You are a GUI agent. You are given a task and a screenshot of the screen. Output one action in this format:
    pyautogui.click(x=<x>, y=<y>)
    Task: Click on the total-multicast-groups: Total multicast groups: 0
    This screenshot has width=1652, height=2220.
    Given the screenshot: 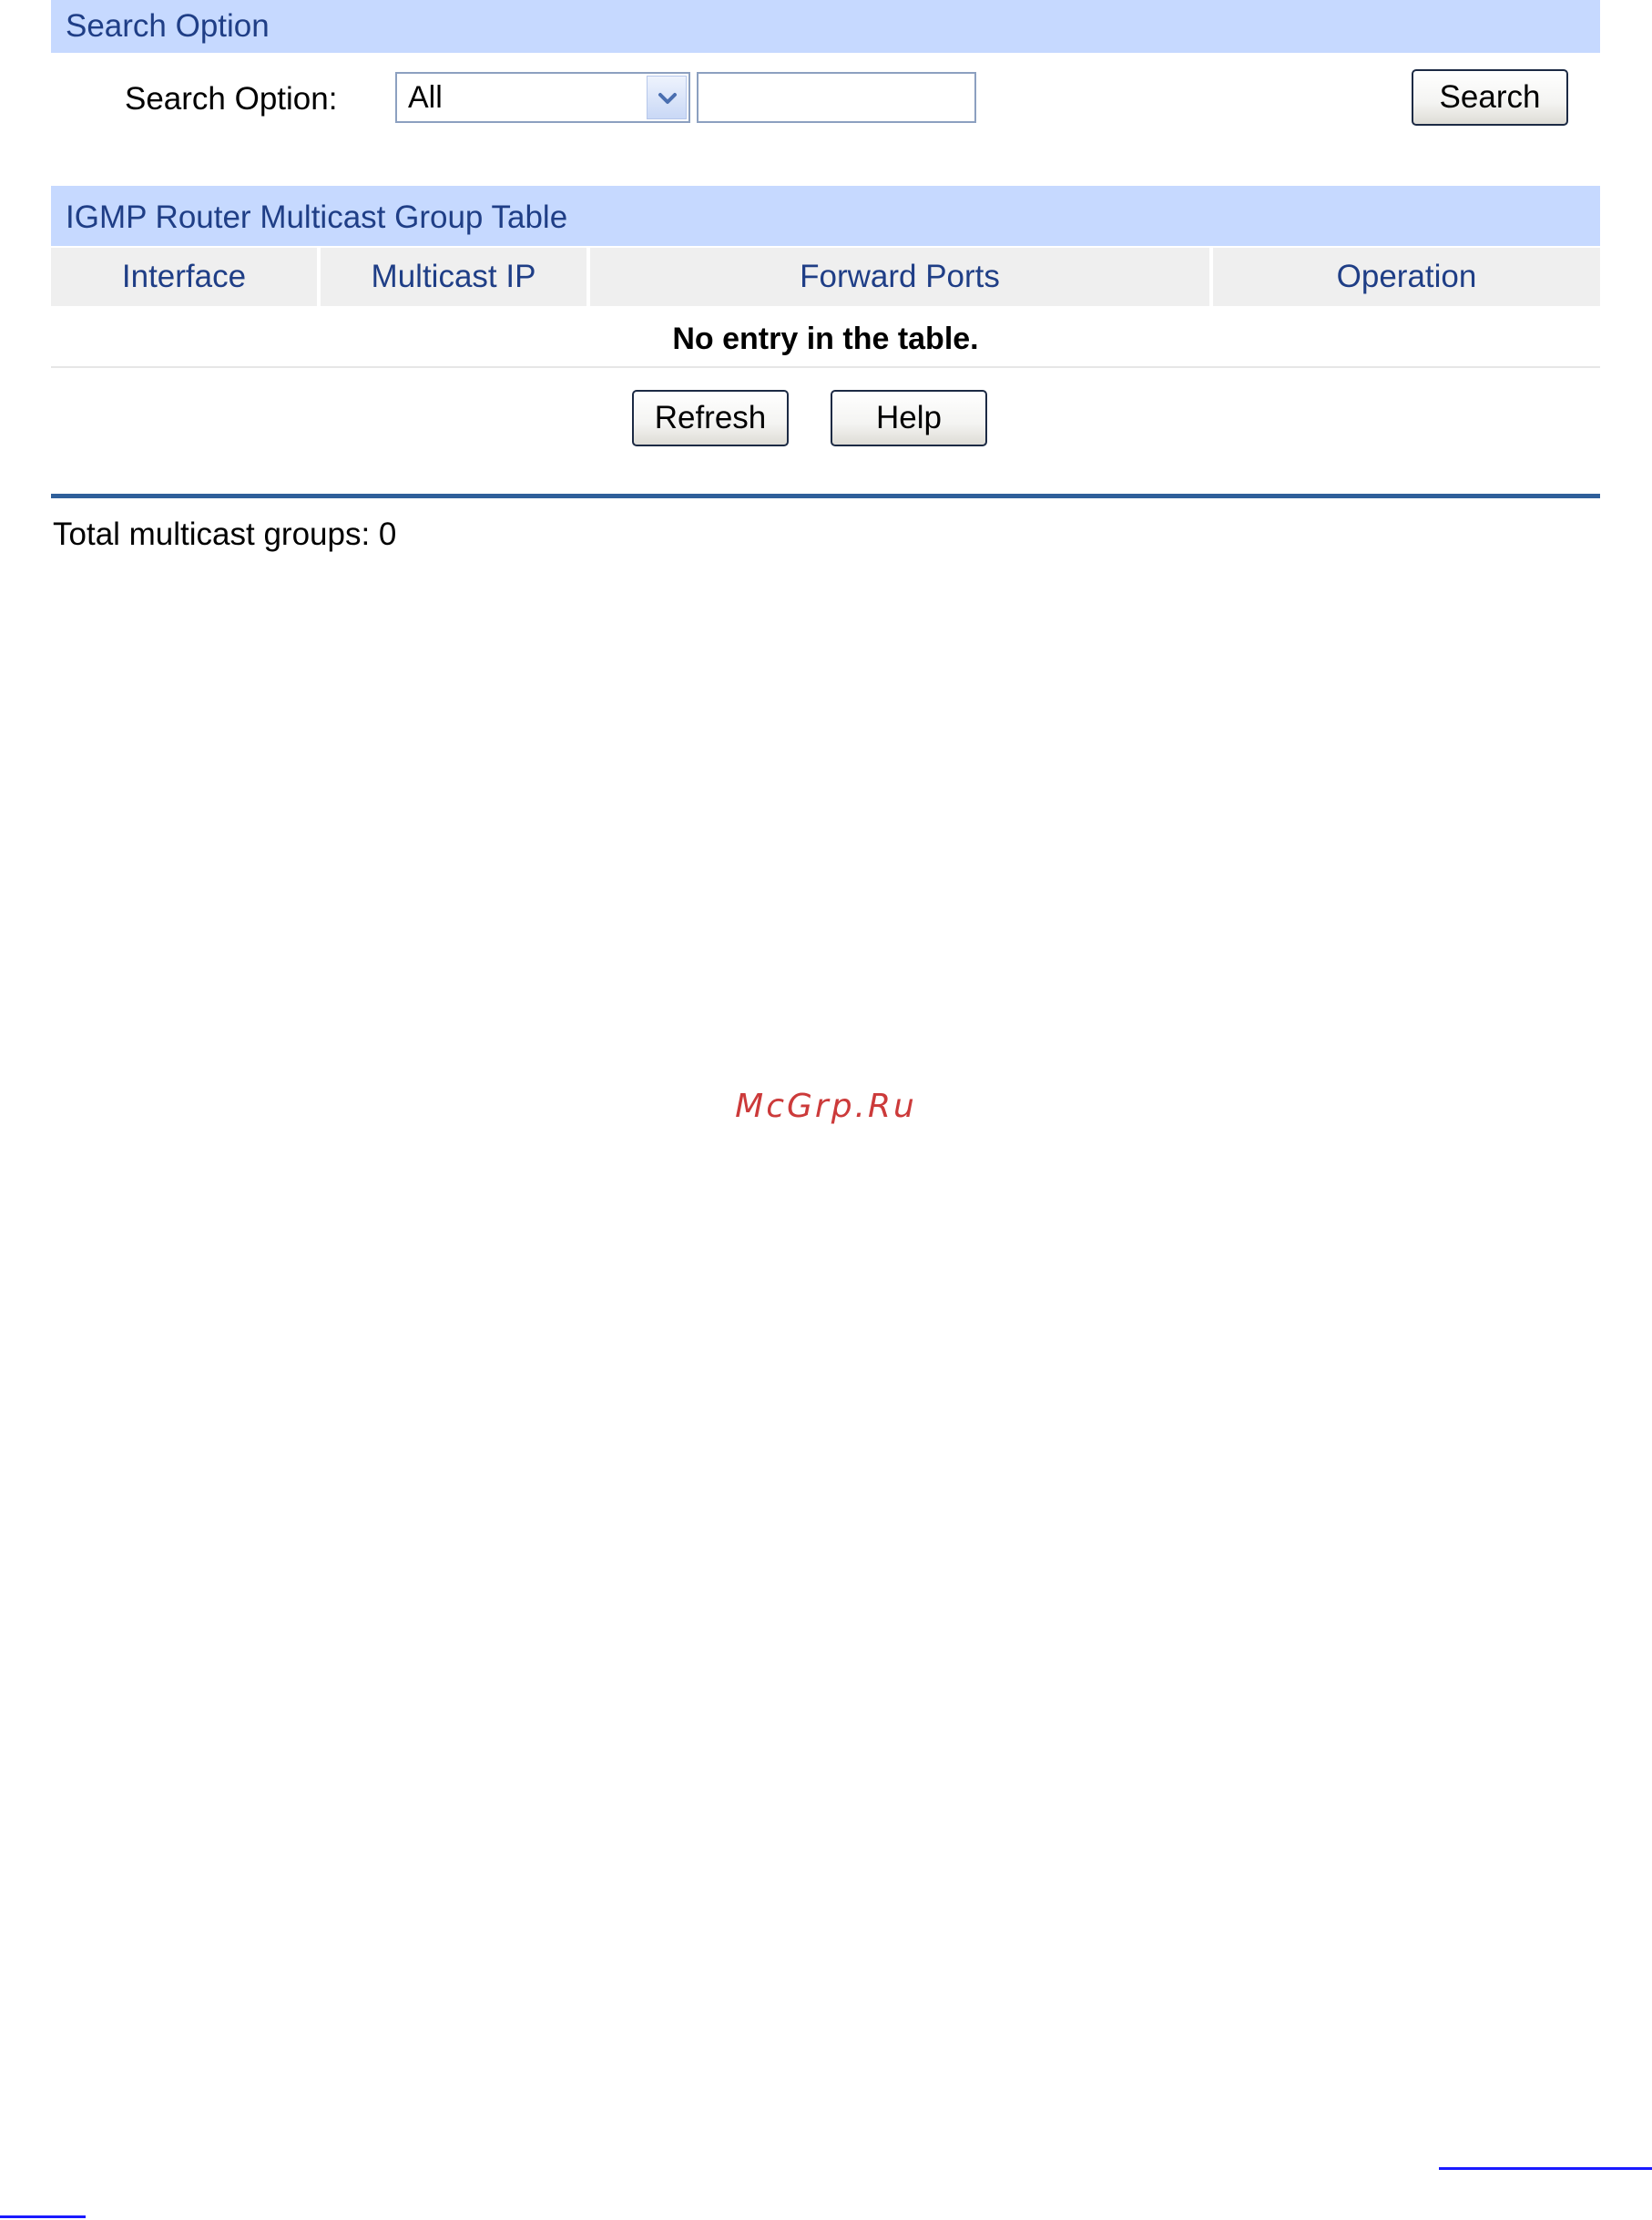 What is the action you would take?
    pyautogui.click(x=225, y=534)
    